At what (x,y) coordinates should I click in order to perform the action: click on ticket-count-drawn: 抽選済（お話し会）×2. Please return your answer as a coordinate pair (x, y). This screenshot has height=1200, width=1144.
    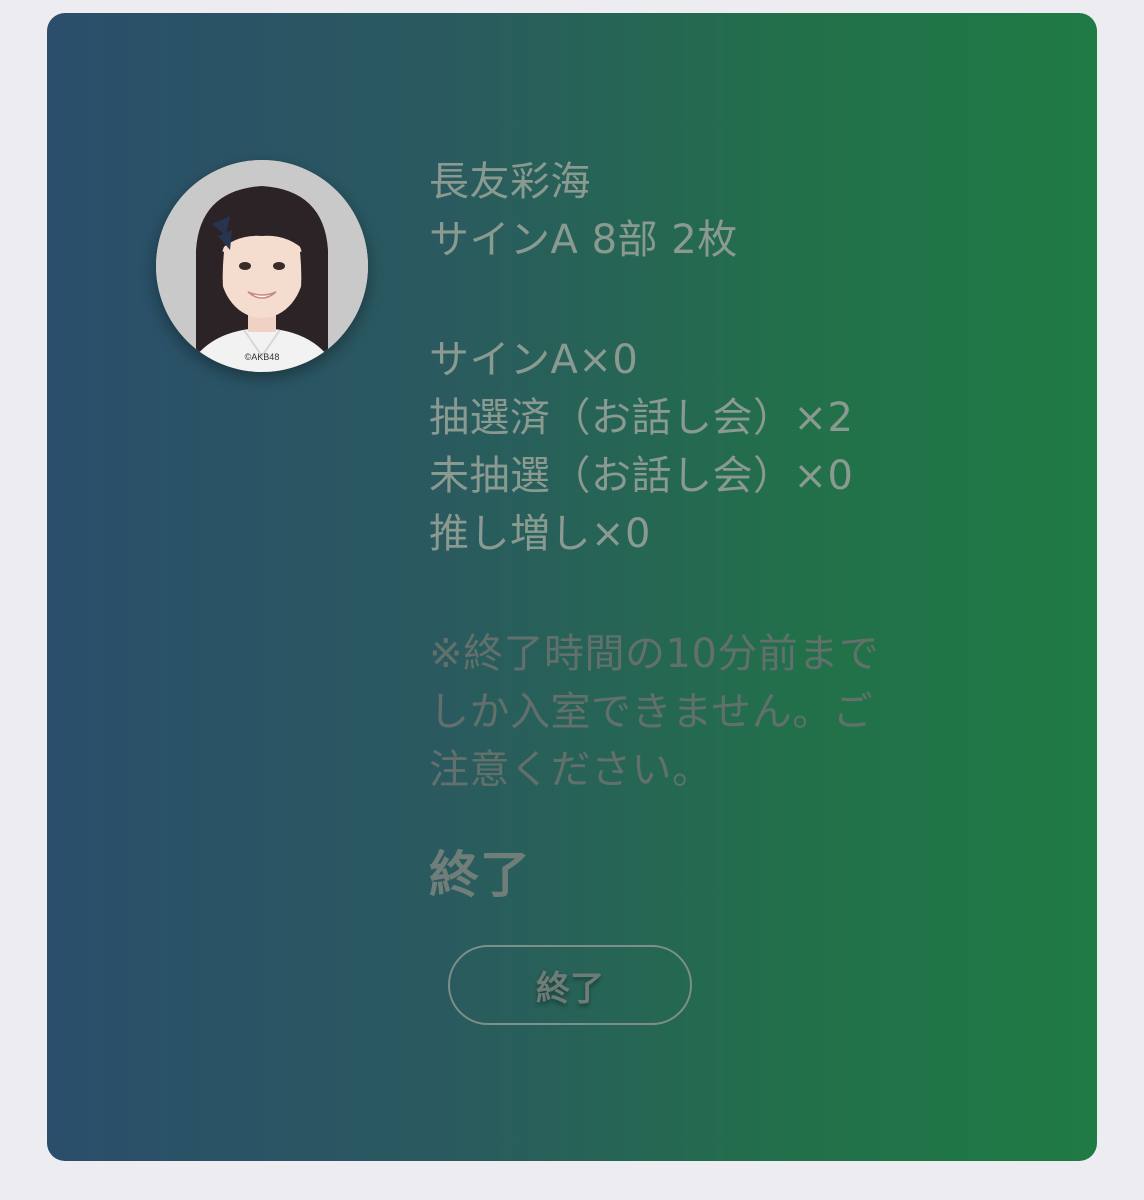
    Looking at the image, I should click on (641, 418).